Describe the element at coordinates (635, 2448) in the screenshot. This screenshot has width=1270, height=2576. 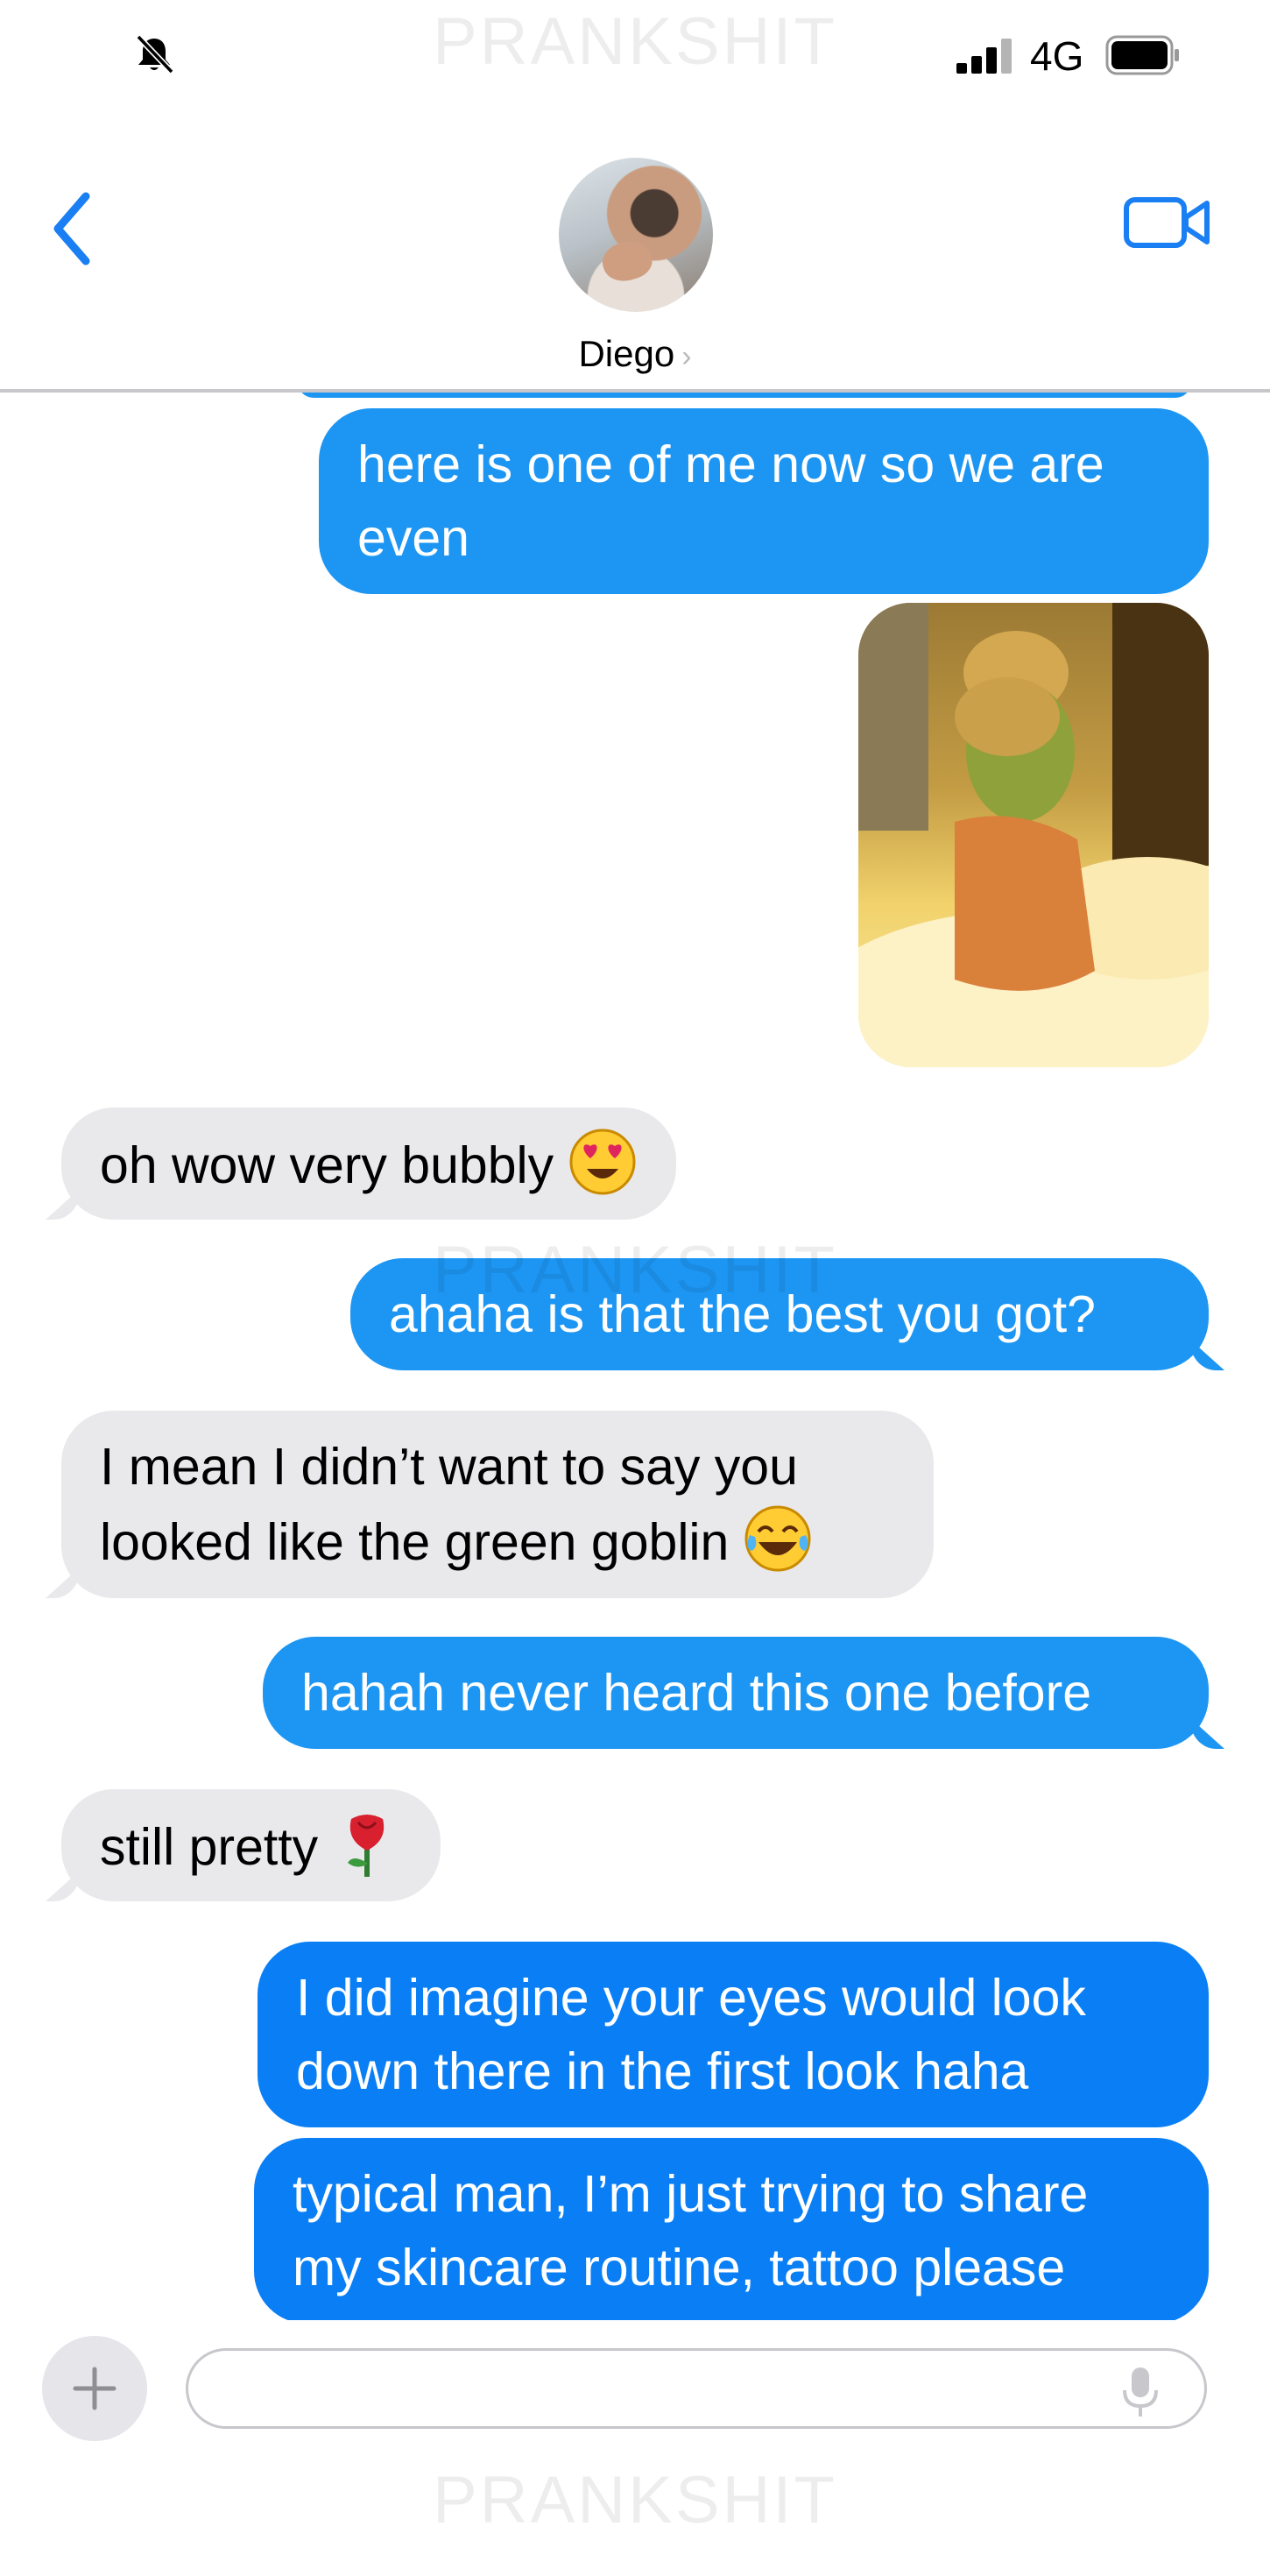
I see `input-bar: PRANKSHIT` at that location.